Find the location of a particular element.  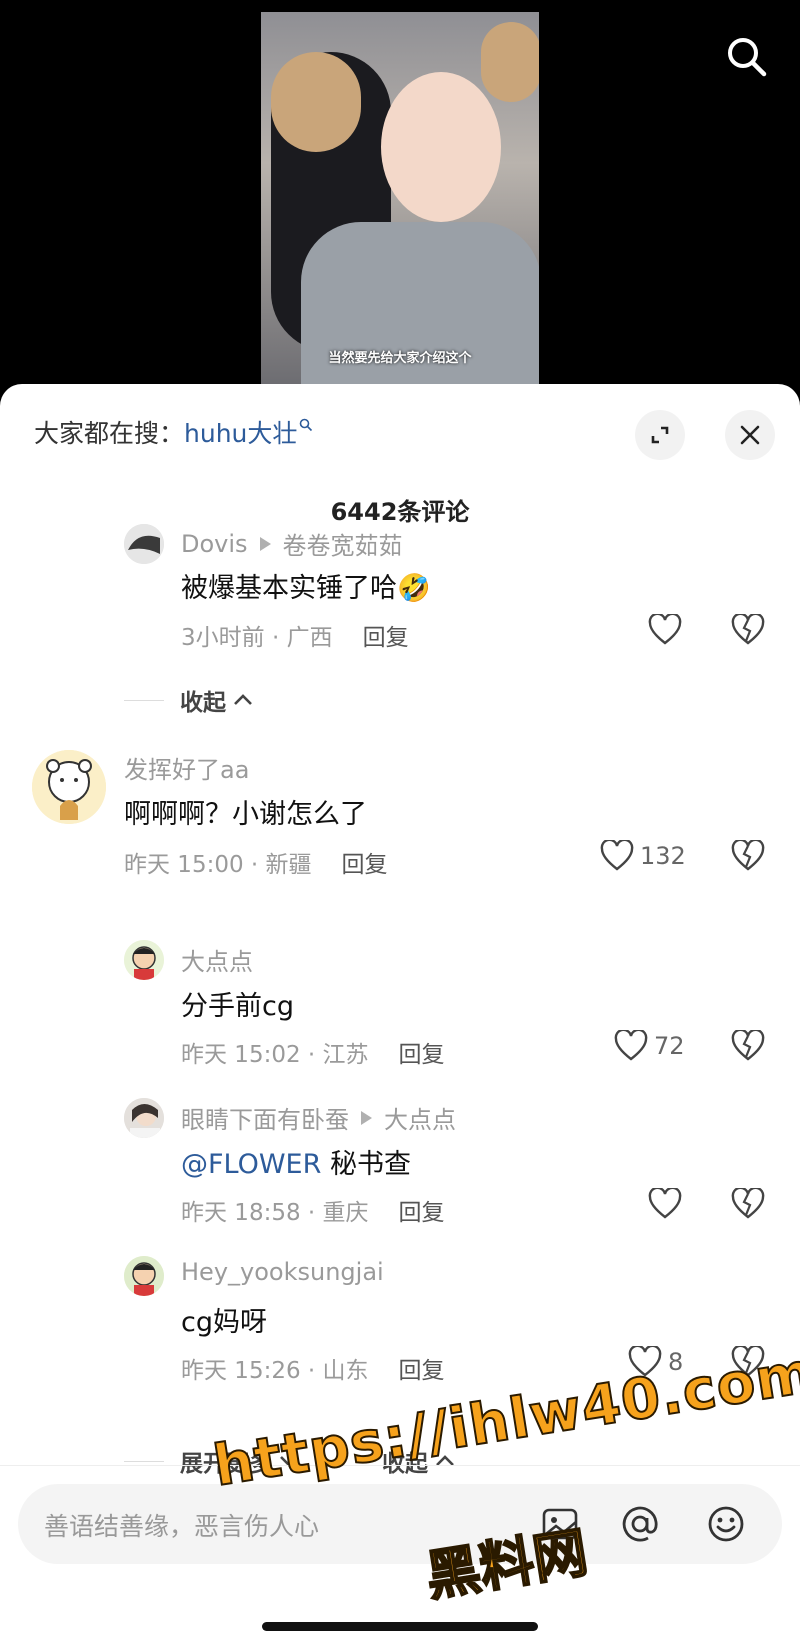

comment-input-bar: 善语结善缘，恶言伤人心 is located at coordinates (400, 1524).